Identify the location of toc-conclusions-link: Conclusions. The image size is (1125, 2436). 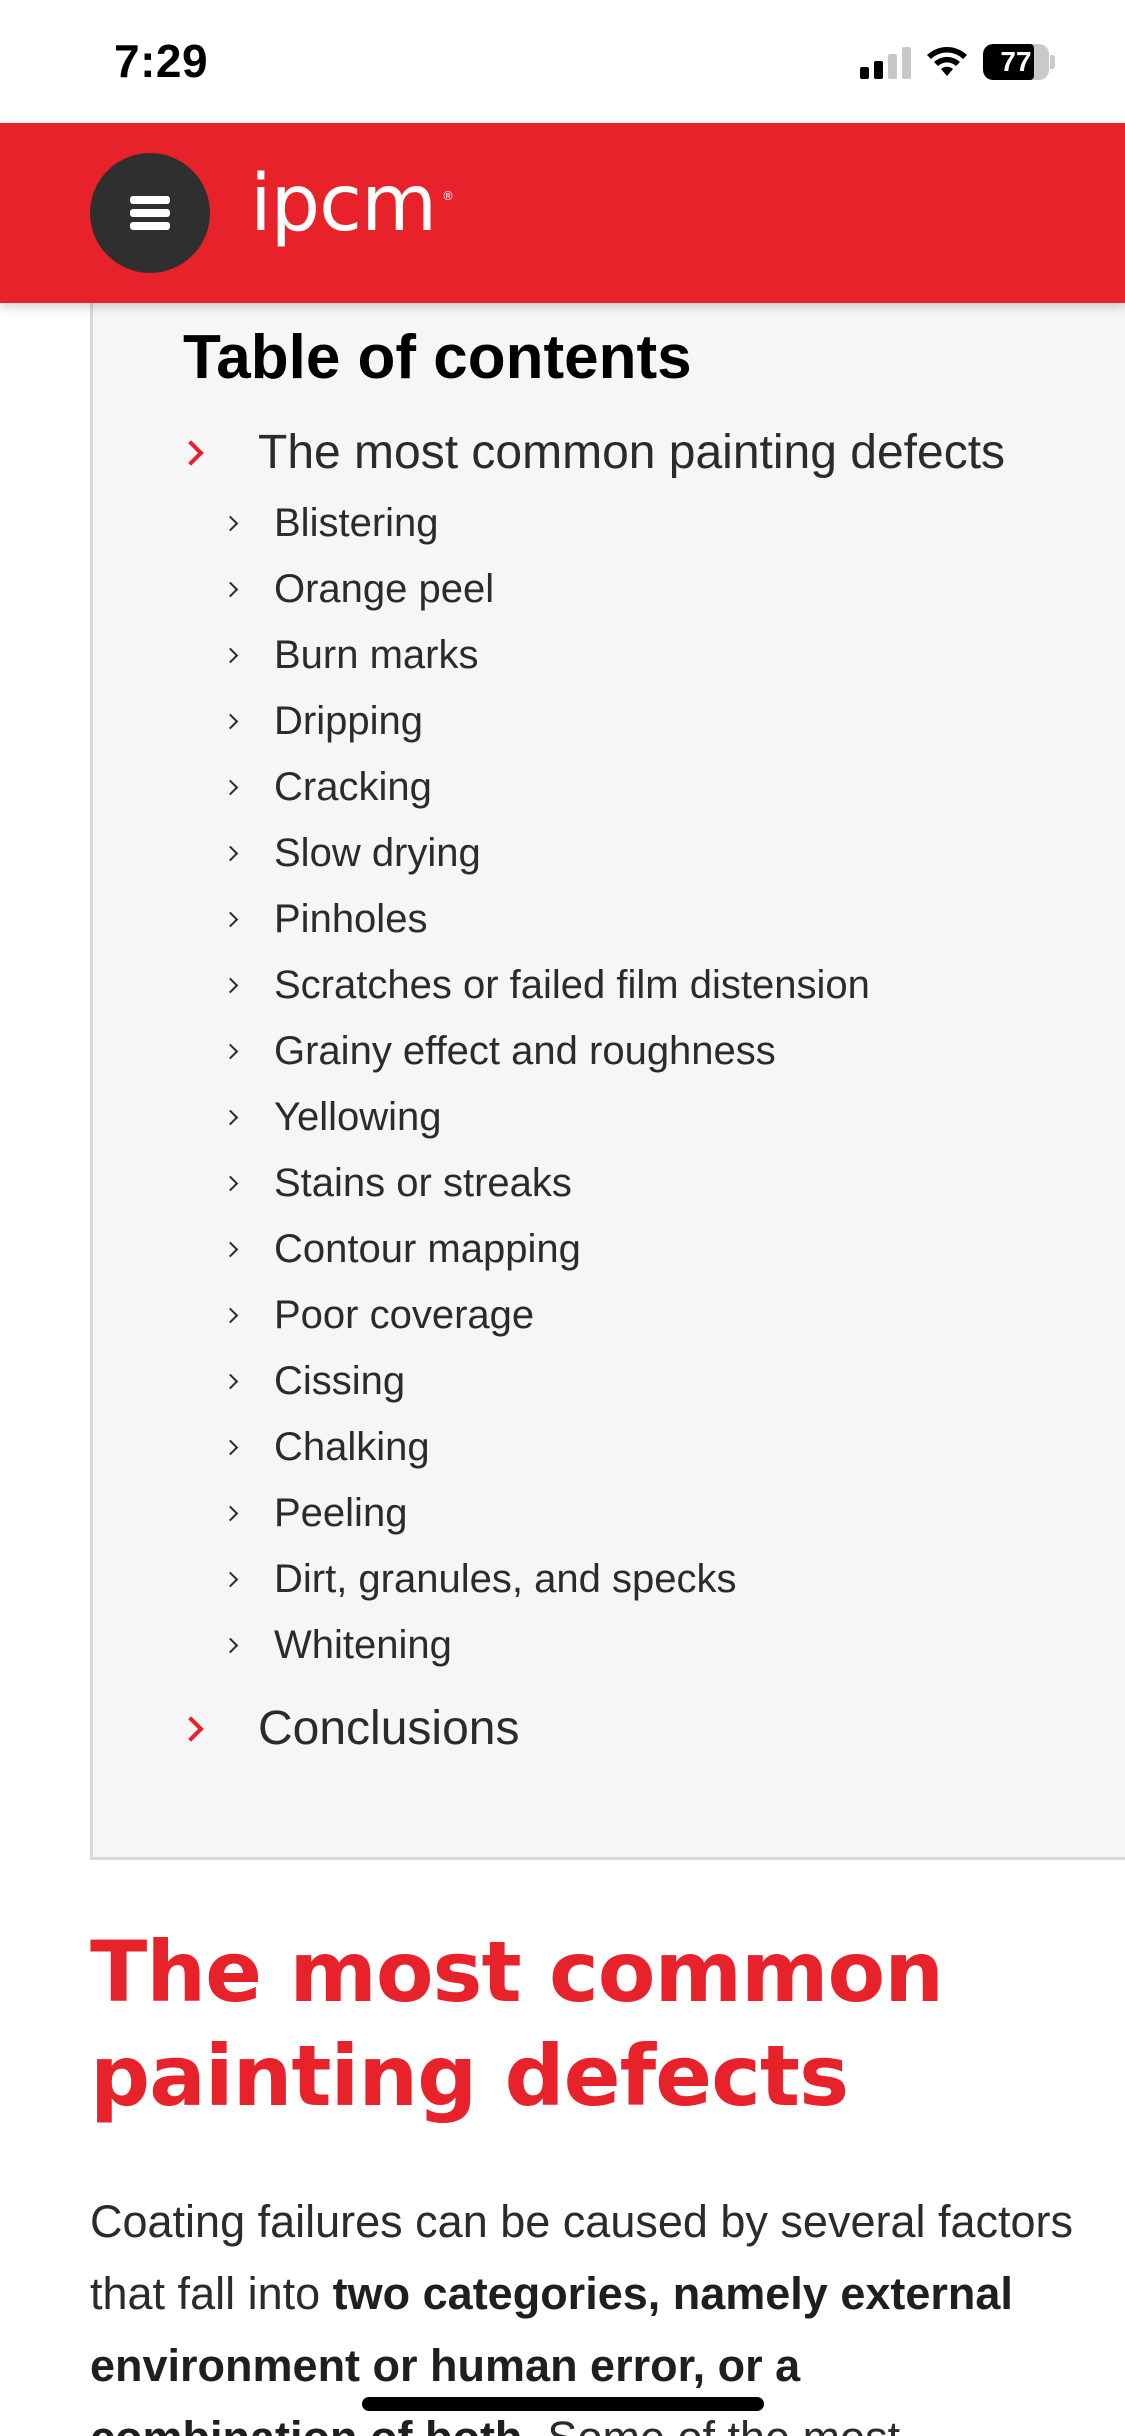
(349, 1728).